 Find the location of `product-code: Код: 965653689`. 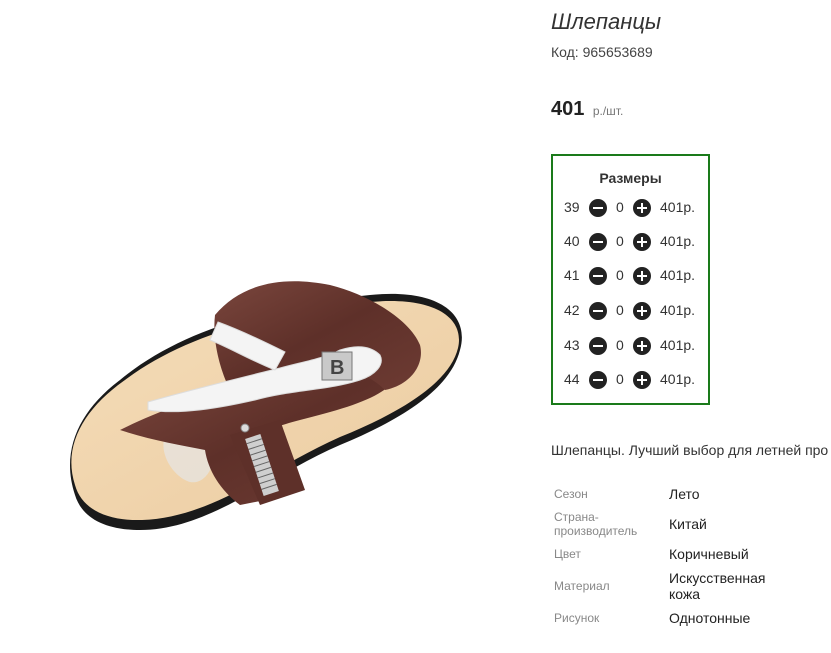

product-code: Код: 965653689 is located at coordinates (602, 52).